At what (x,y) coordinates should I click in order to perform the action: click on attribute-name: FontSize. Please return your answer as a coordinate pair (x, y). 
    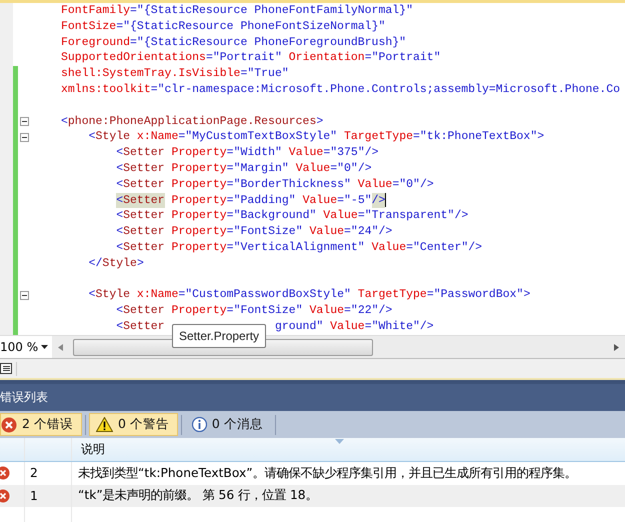
    Looking at the image, I should click on (88, 26).